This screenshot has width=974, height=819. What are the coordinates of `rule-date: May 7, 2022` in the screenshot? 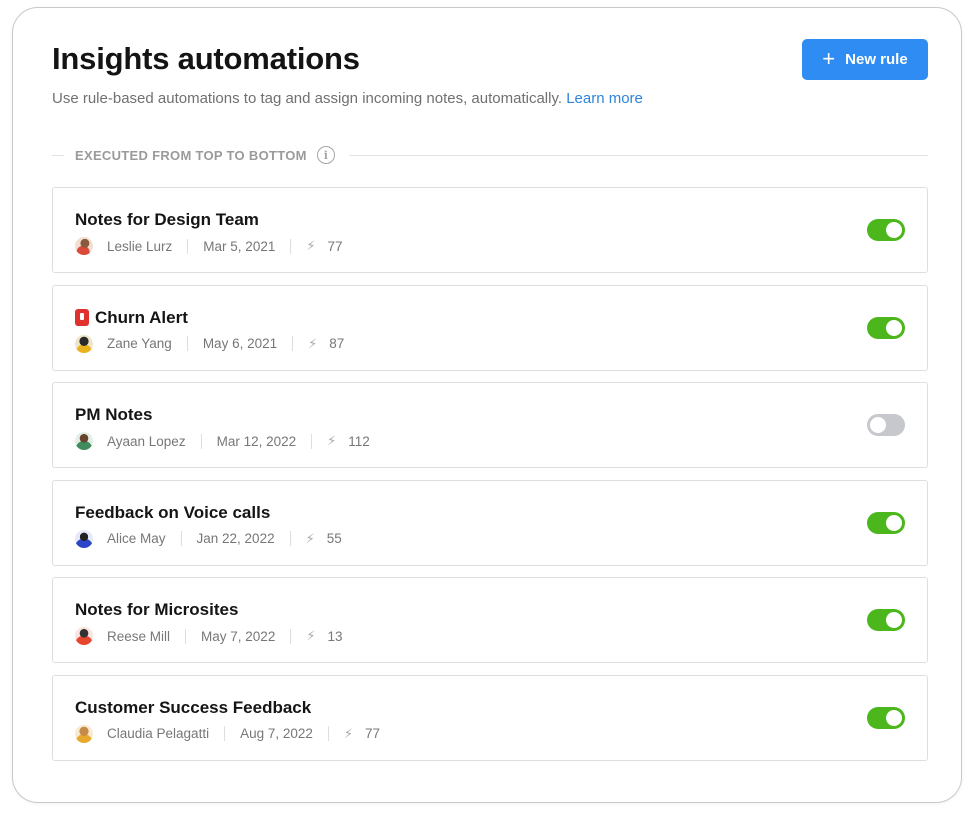 It's located at (238, 636).